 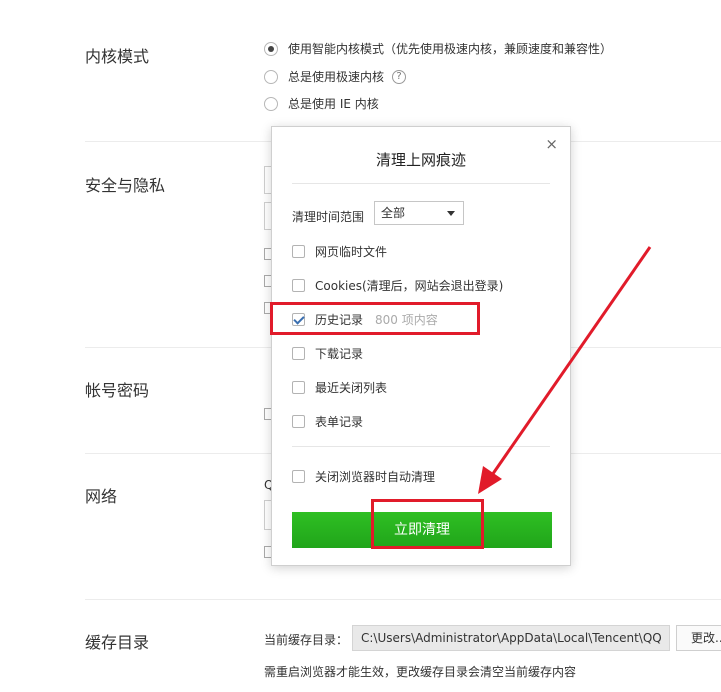 What do you see at coordinates (117, 56) in the screenshot?
I see `section-kernel-mode: 内核模式` at bounding box center [117, 56].